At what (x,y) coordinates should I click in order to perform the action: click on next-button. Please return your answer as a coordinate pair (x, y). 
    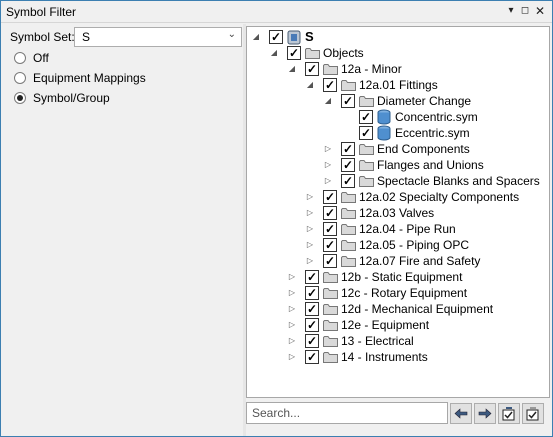
    Looking at the image, I should click on (485, 413).